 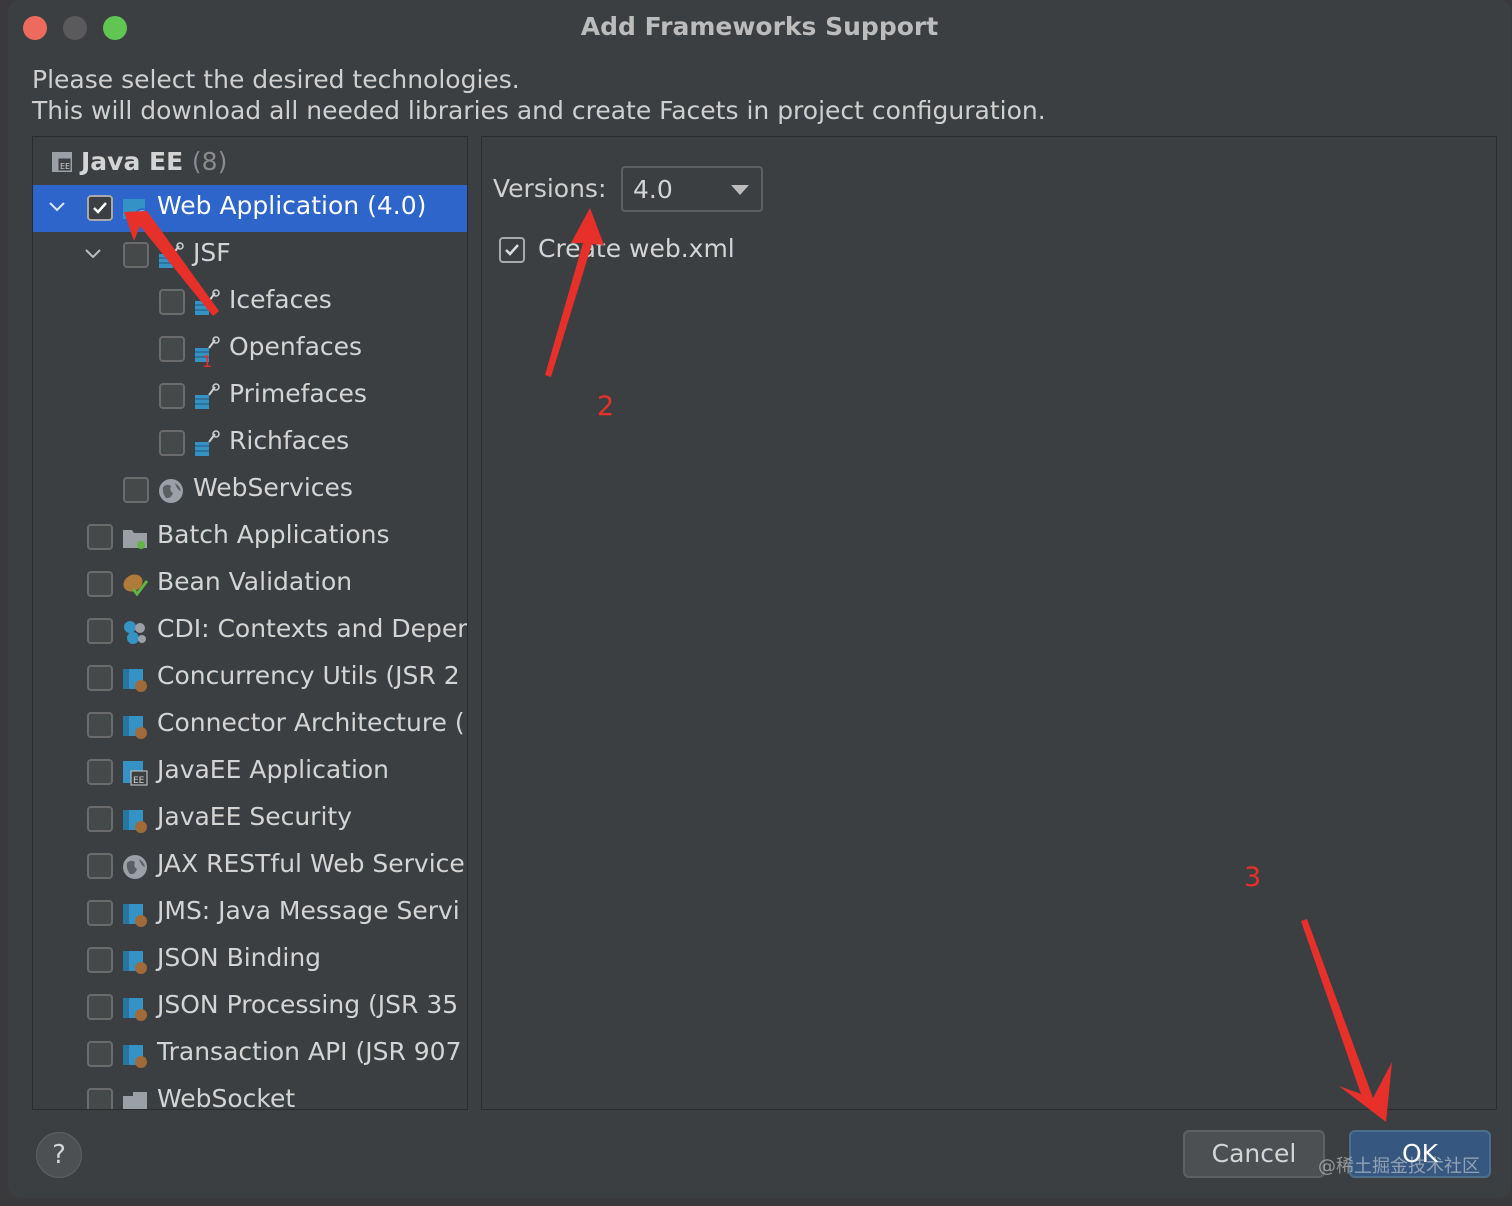 I want to click on tree-item-label: Bean Validation, so click(x=255, y=581).